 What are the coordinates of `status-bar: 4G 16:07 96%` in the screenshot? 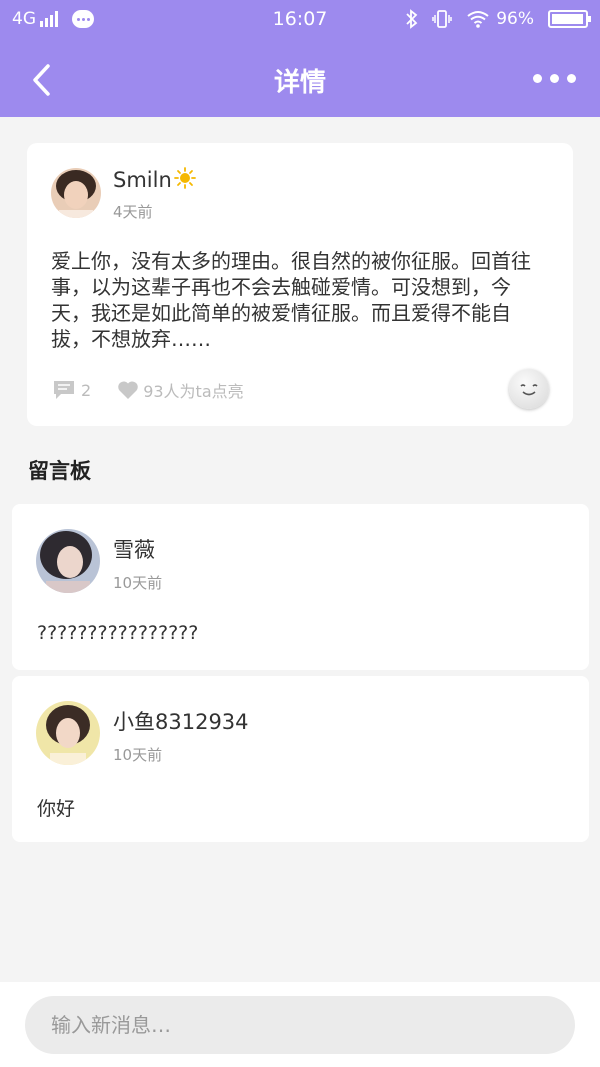 It's located at (300, 20).